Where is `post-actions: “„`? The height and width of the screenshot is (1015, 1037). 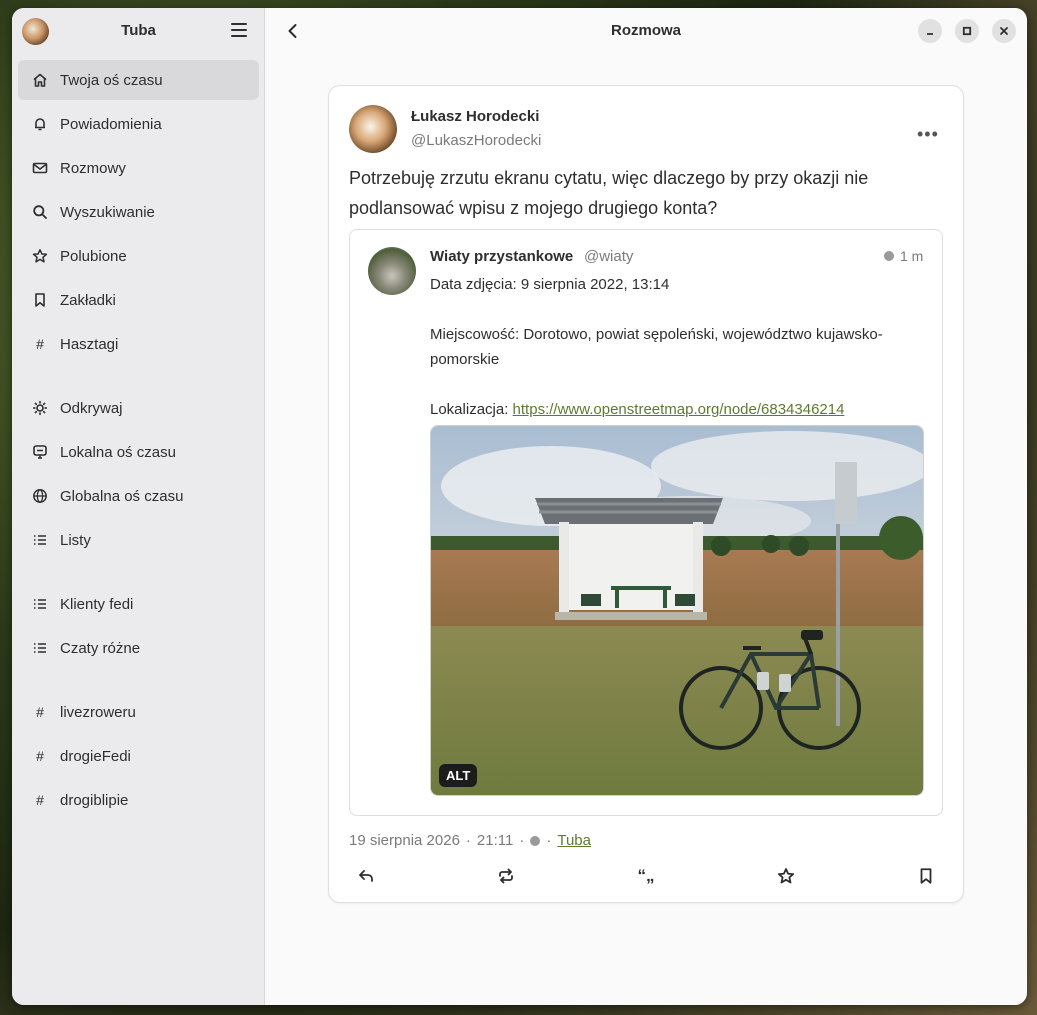 post-actions: “„ is located at coordinates (647, 878).